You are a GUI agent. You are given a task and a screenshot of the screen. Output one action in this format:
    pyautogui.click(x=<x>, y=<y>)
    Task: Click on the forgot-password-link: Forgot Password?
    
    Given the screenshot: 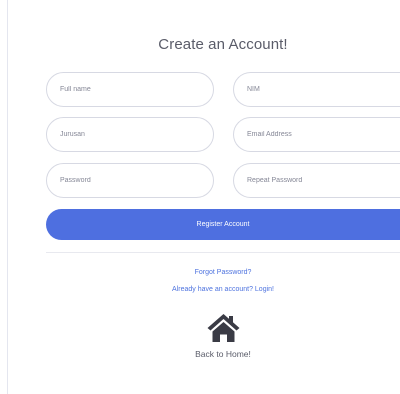 What is the action you would take?
    pyautogui.click(x=223, y=272)
    